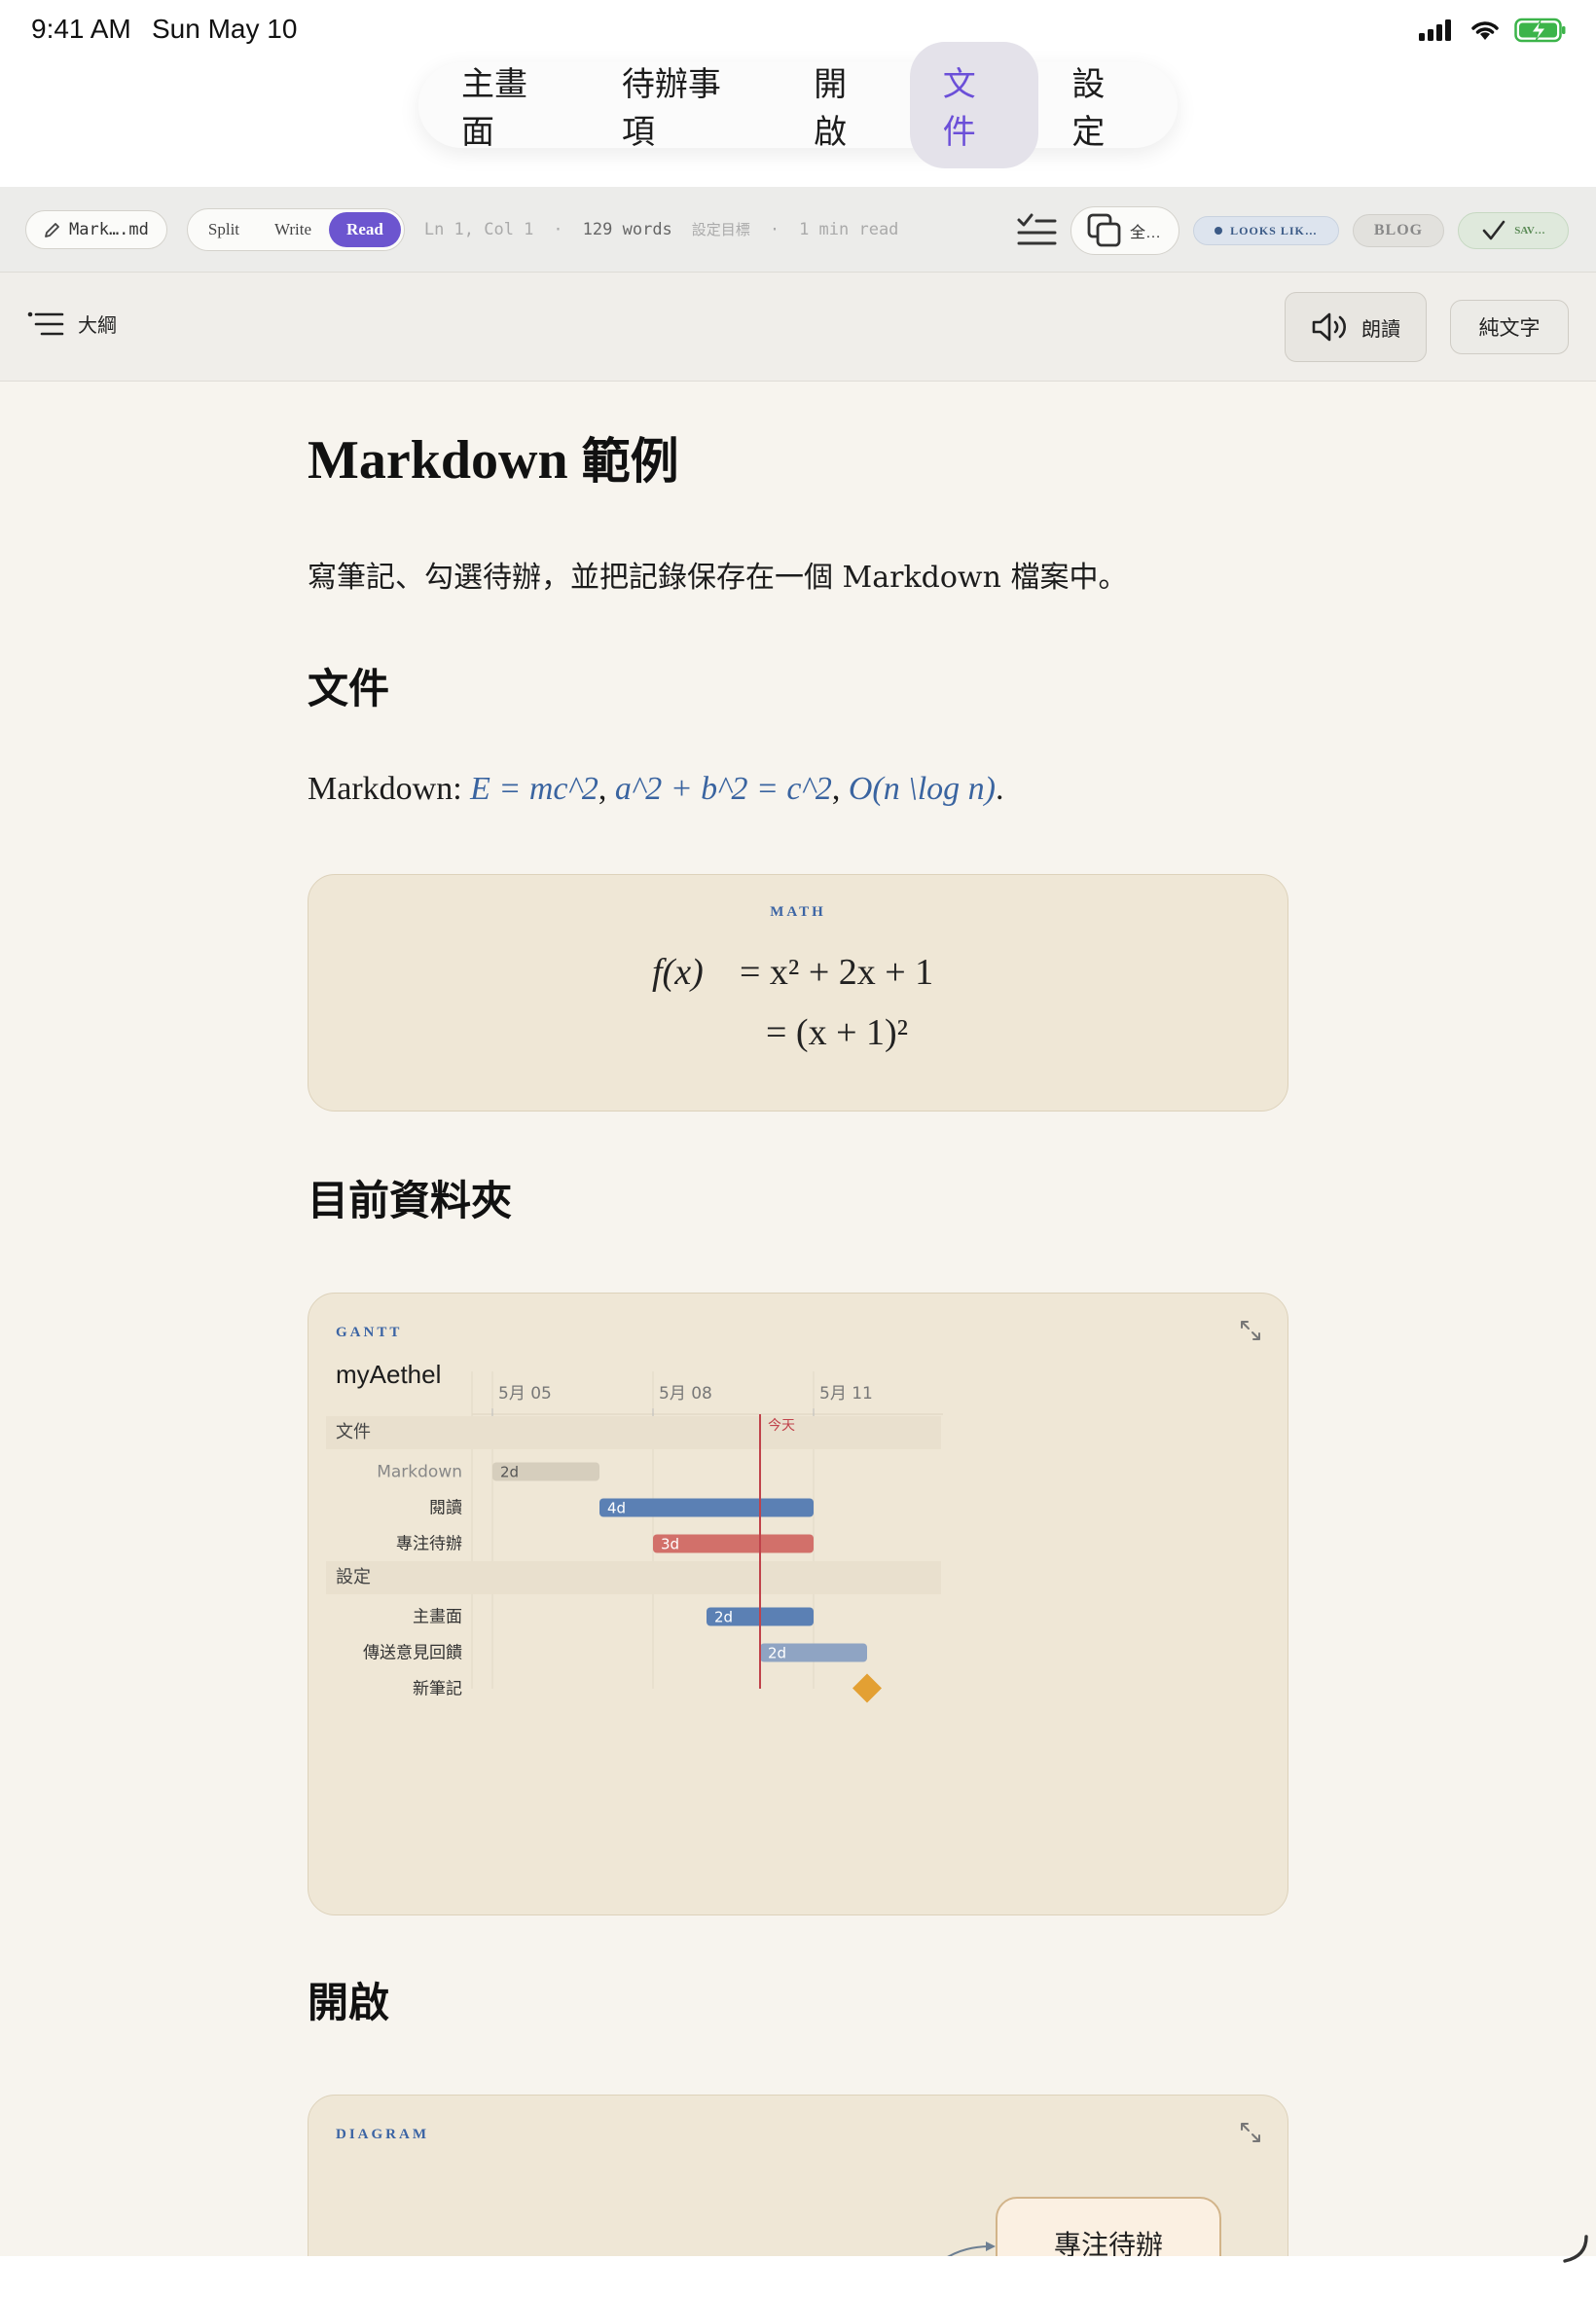  I want to click on copy-icon, so click(1104, 230).